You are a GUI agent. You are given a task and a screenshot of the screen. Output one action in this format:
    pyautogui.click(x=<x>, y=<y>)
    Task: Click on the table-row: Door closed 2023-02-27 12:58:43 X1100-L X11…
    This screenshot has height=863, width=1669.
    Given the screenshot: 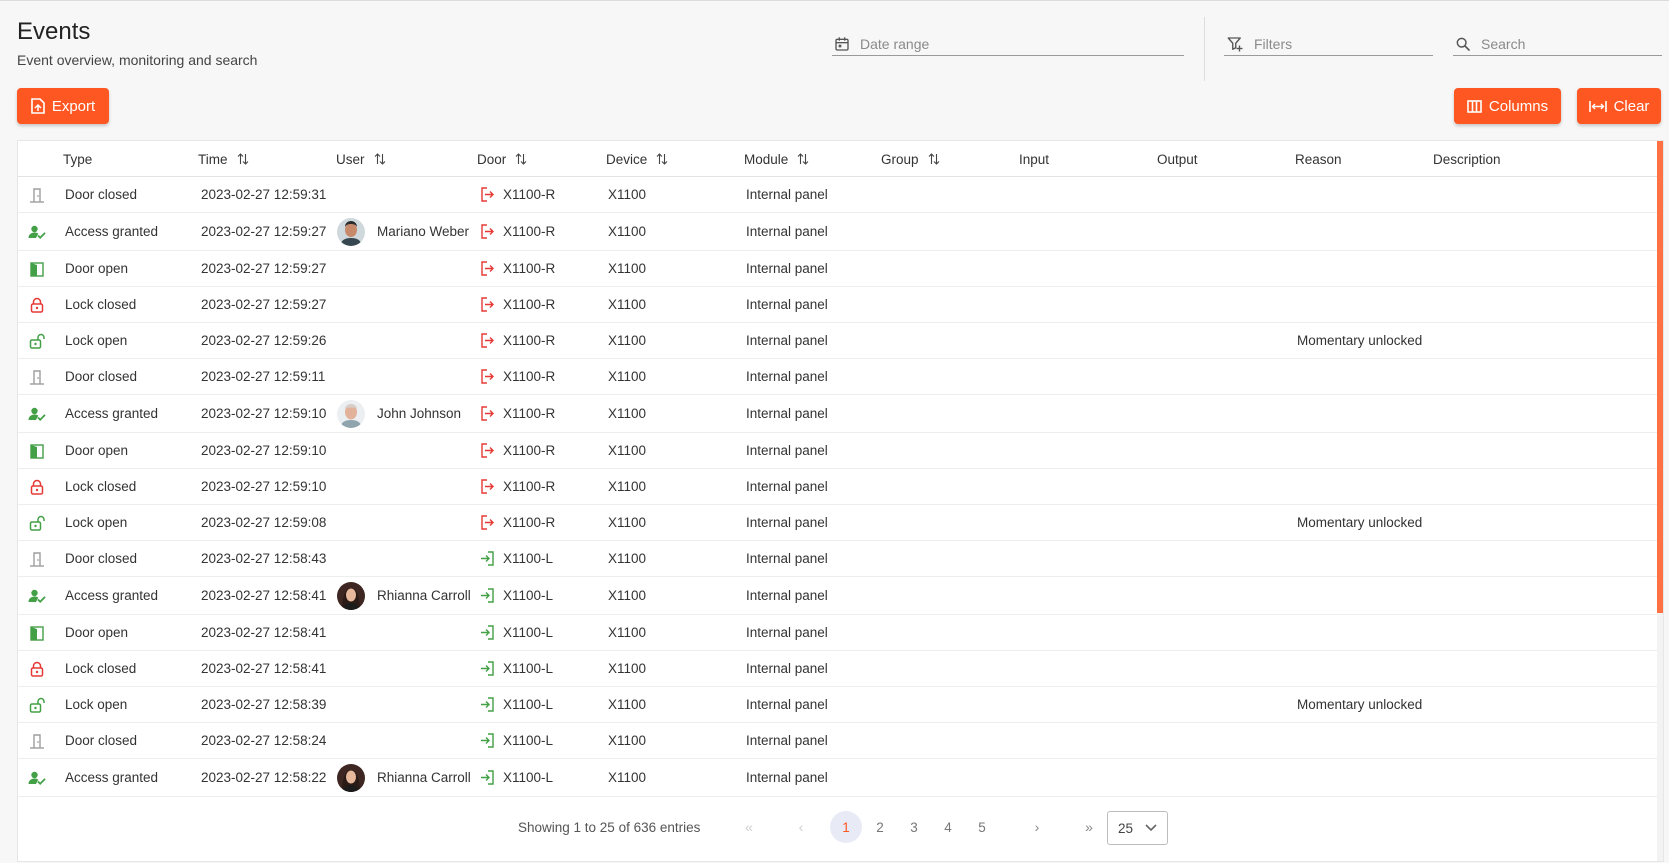 What is the action you would take?
    pyautogui.click(x=838, y=559)
    